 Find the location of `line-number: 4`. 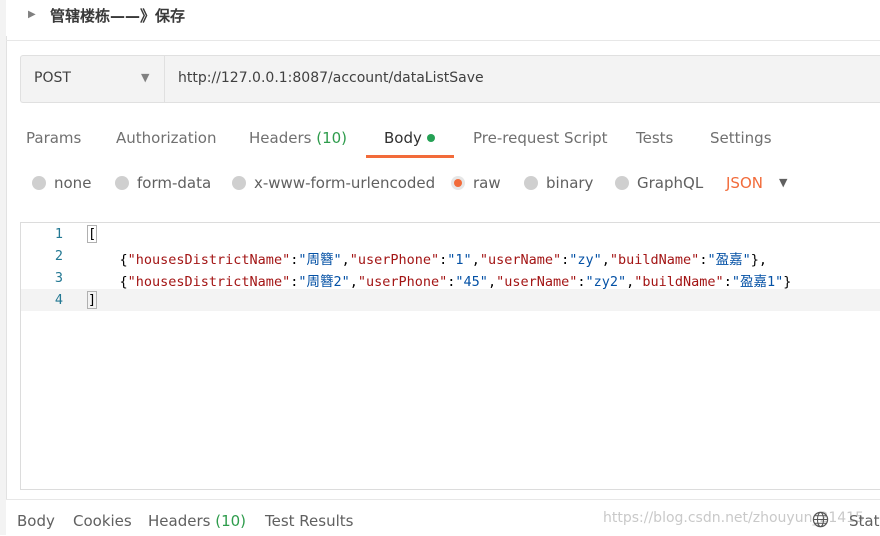

line-number: 4 is located at coordinates (58, 300).